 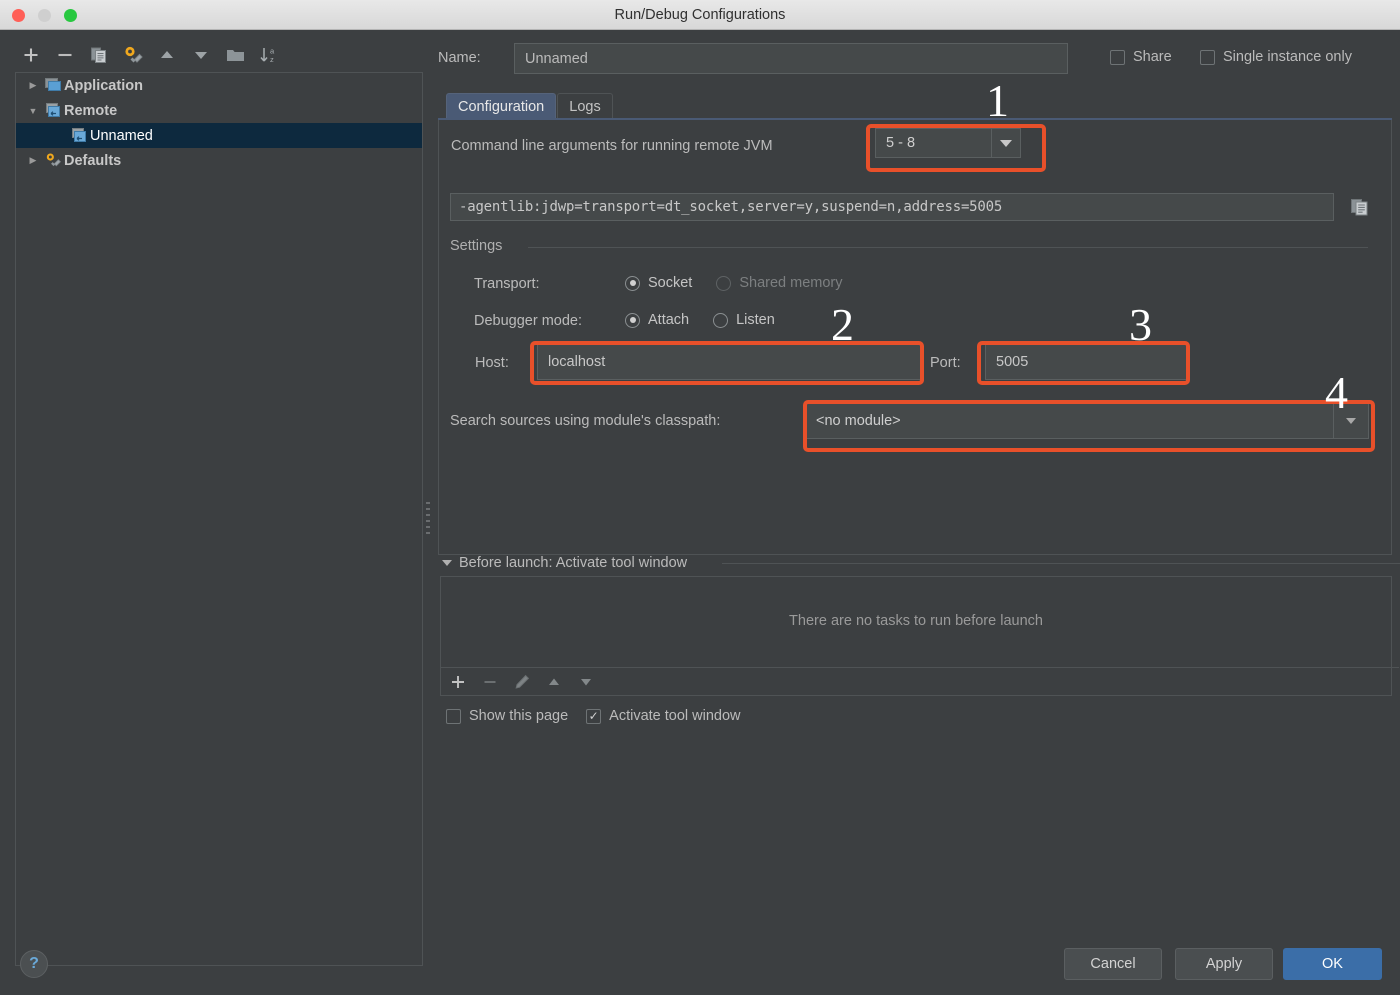 I want to click on transport-shared-memory-radio: Shared memory, so click(x=779, y=283).